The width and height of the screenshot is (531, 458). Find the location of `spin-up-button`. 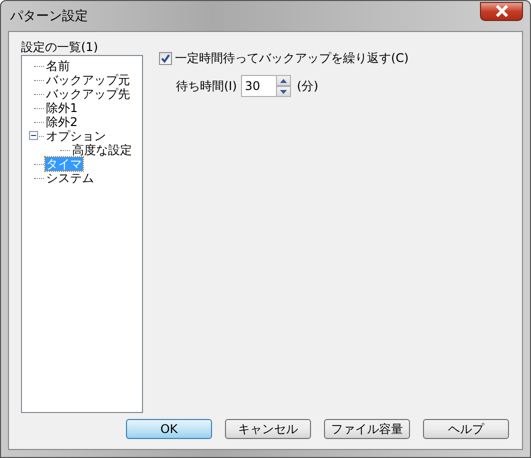

spin-up-button is located at coordinates (283, 80).